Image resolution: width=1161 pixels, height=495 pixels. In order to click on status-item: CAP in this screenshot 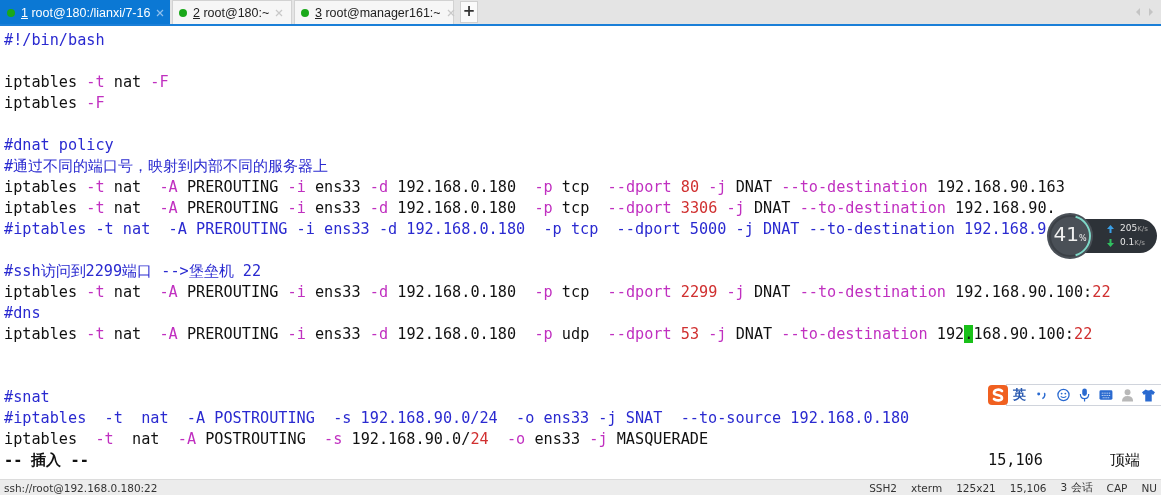, I will do `click(1117, 487)`.